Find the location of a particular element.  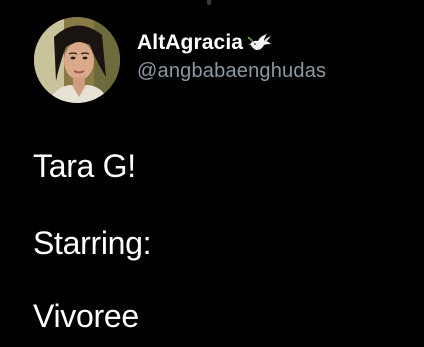

dove-icon is located at coordinates (260, 43).